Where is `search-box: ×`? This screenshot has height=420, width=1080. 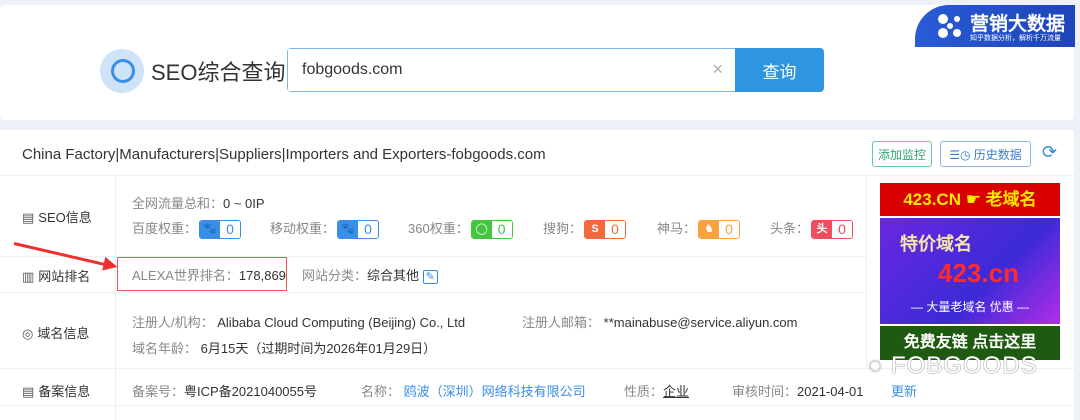
search-box: × is located at coordinates (512, 70).